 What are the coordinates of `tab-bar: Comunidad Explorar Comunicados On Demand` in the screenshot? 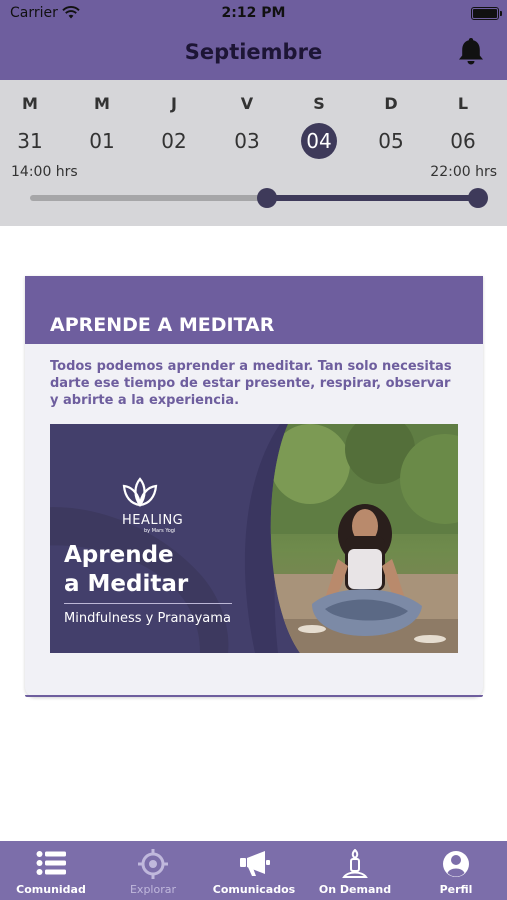 It's located at (253, 870).